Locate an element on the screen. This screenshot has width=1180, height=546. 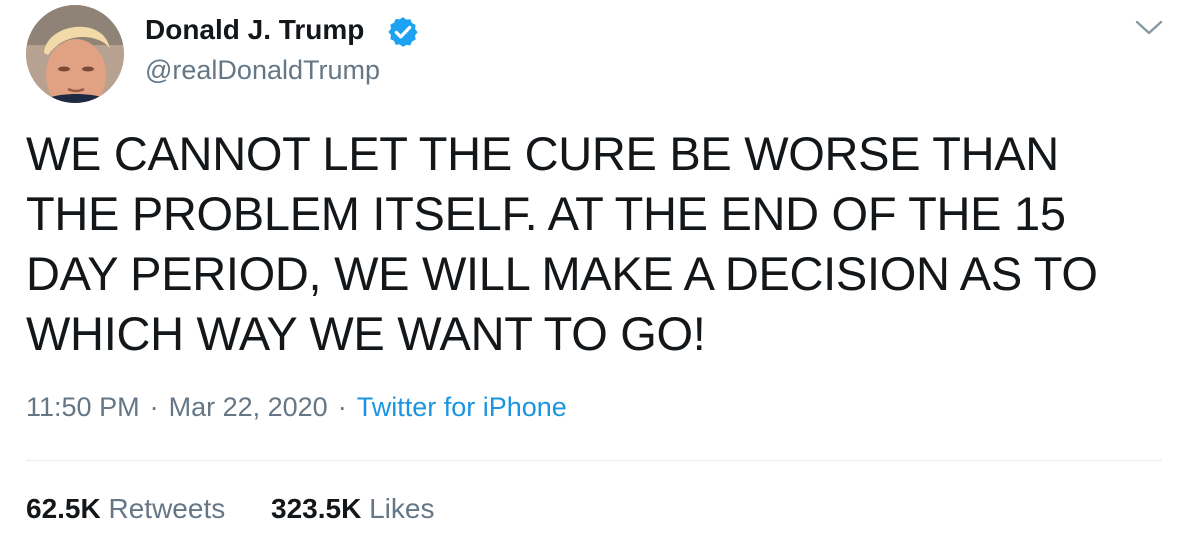
avatar-image is located at coordinates (75, 54).